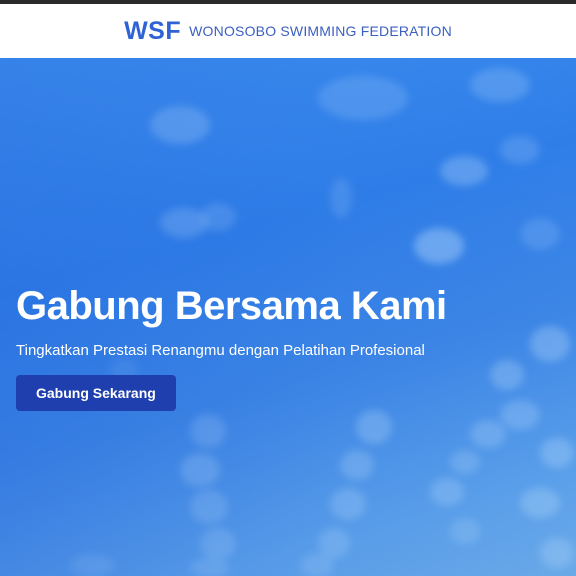  I want to click on join-now-button: Gabung Sekarang, so click(96, 393).